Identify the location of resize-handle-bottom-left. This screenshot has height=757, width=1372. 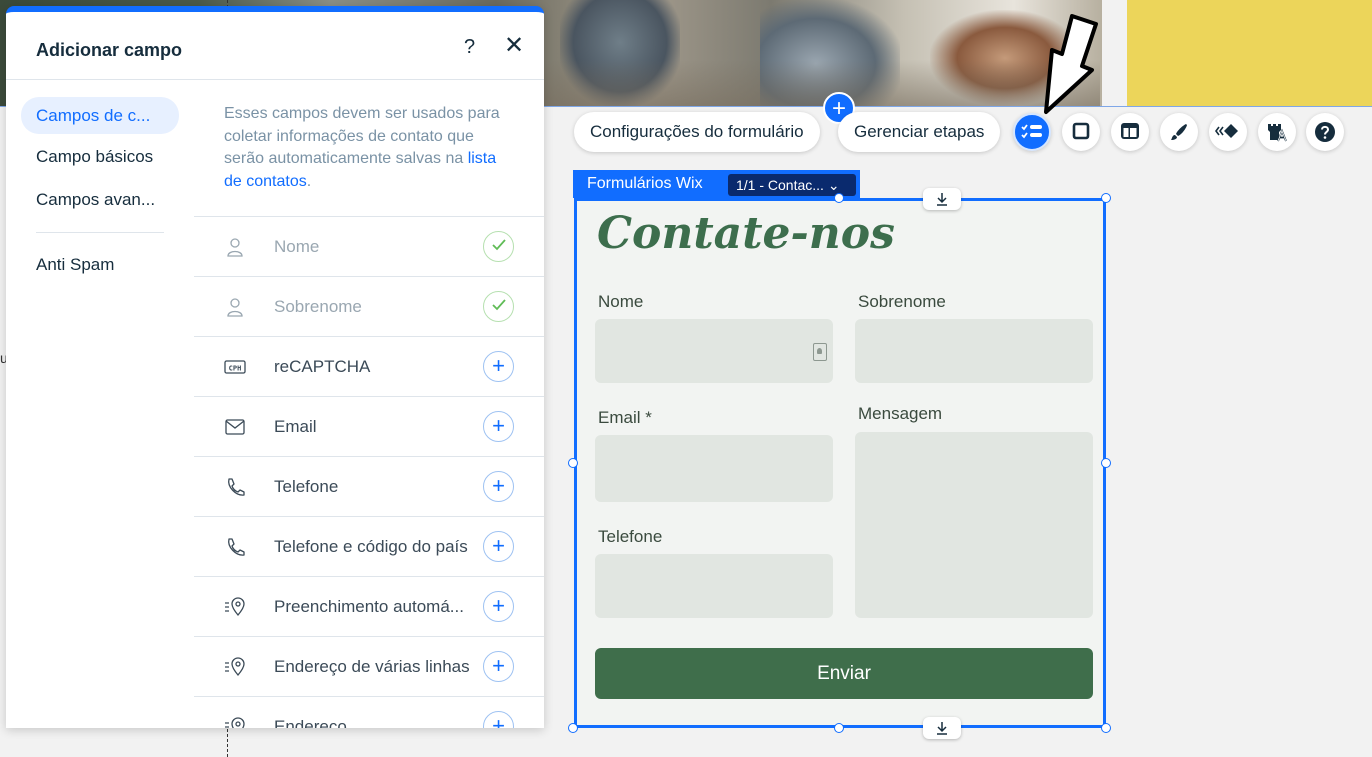
(573, 728).